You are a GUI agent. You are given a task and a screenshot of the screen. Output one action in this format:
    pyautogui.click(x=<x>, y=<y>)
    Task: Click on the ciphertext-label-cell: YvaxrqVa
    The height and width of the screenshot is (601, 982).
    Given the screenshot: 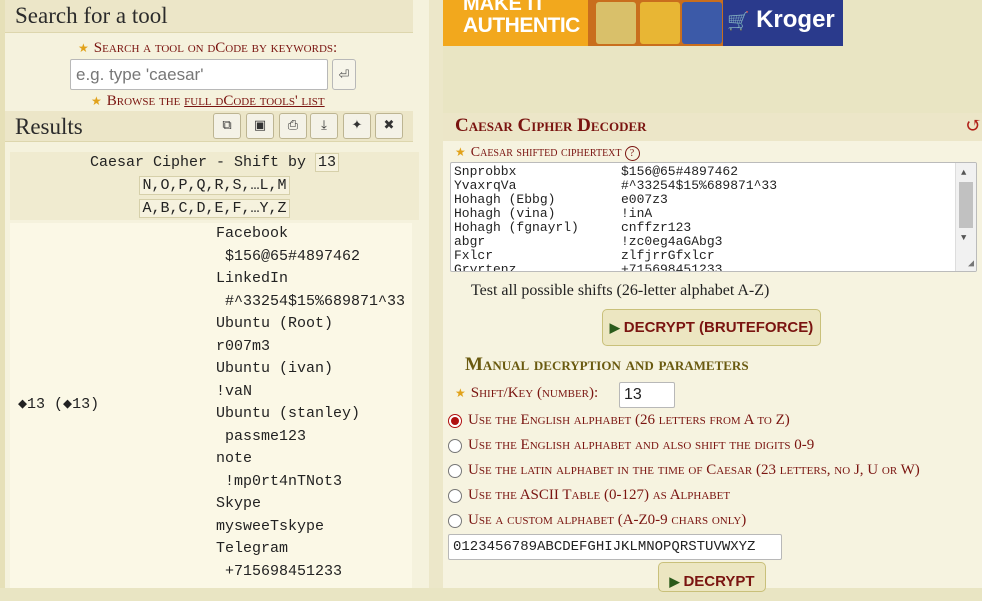 What is the action you would take?
    pyautogui.click(x=485, y=185)
    